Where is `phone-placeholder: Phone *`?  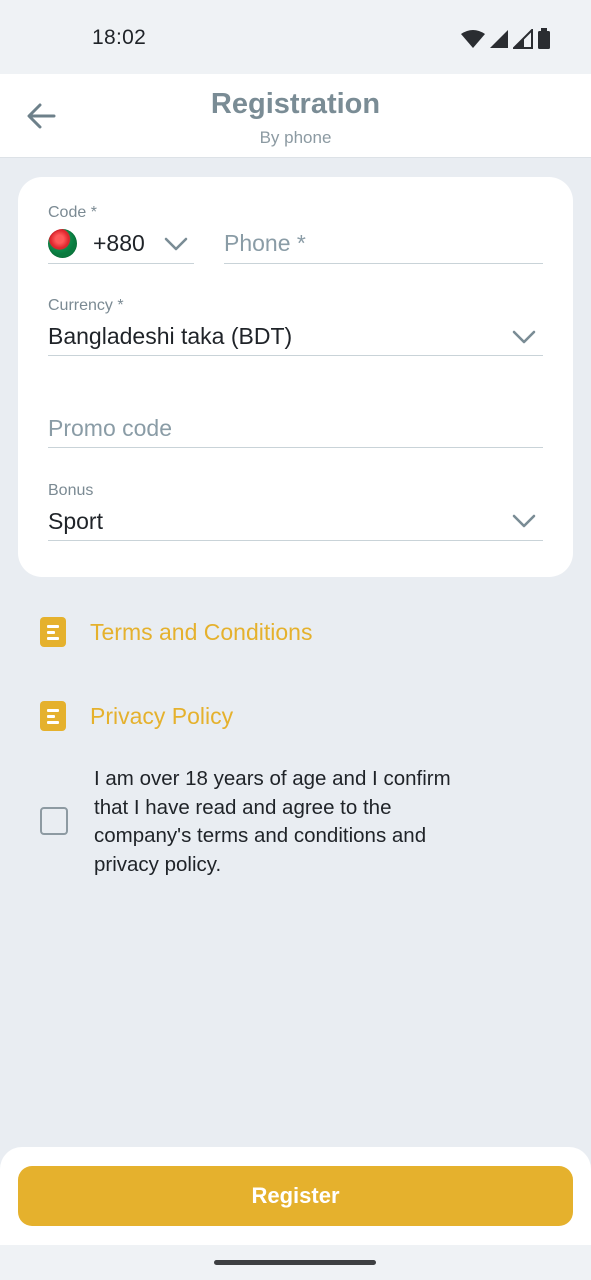 phone-placeholder: Phone * is located at coordinates (265, 243).